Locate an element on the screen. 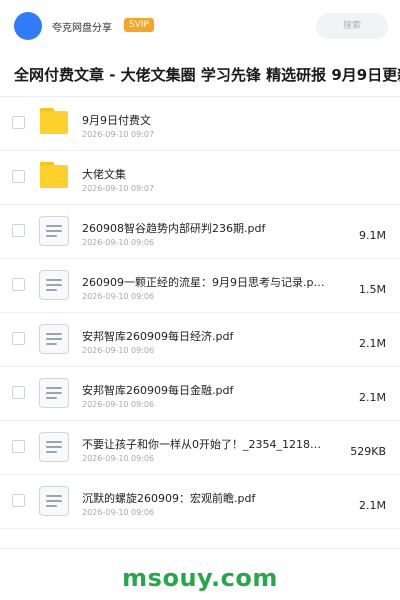  file-row: 9月9日付费文 2026-09-10 09:07 is located at coordinates (200, 124).